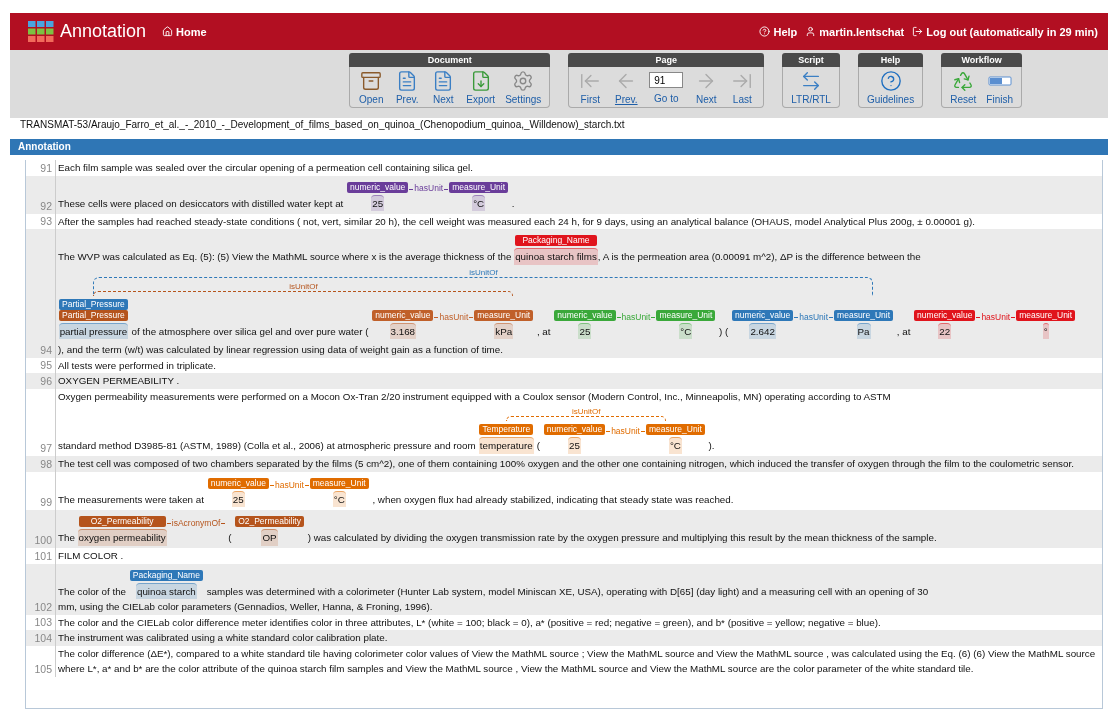  Describe the element at coordinates (890, 60) in the screenshot. I see `toolbar-group-title: Help` at that location.